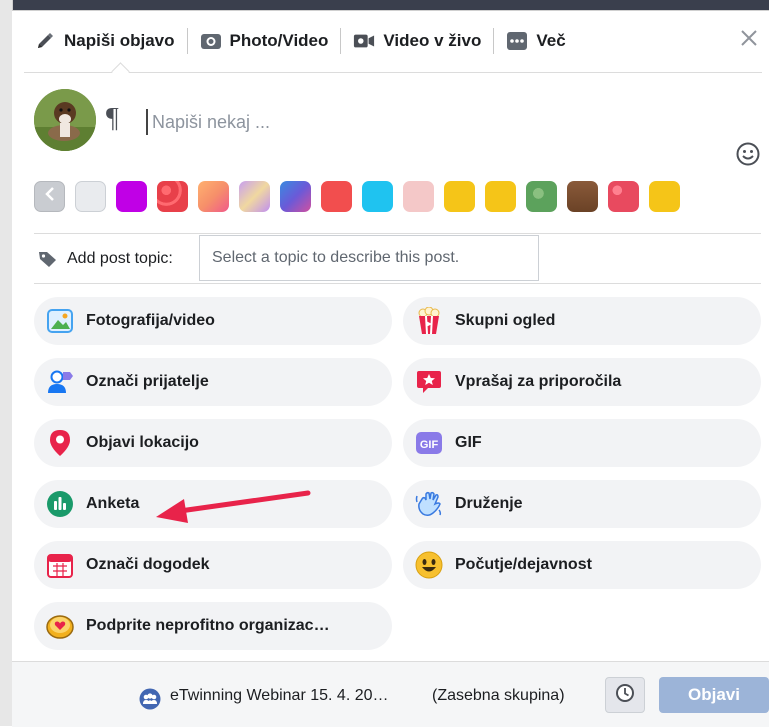  What do you see at coordinates (60, 443) in the screenshot?
I see `location-pin-icon` at bounding box center [60, 443].